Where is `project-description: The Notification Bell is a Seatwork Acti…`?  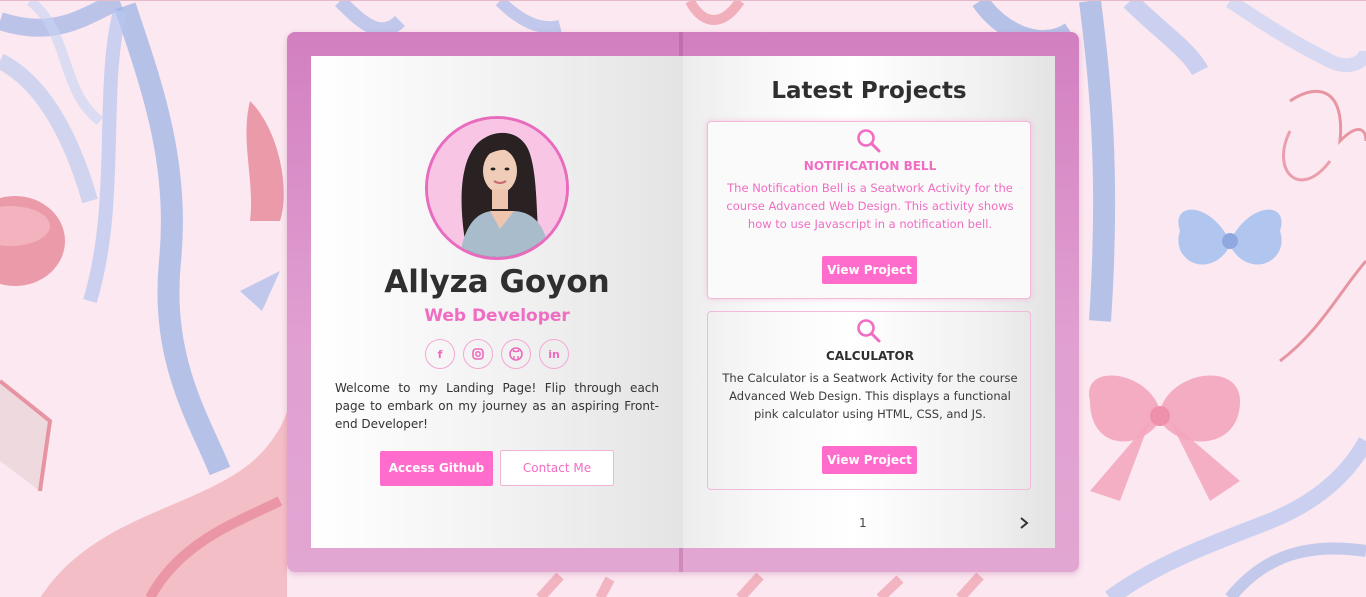 project-description: The Notification Bell is a Seatwork Acti… is located at coordinates (870, 206).